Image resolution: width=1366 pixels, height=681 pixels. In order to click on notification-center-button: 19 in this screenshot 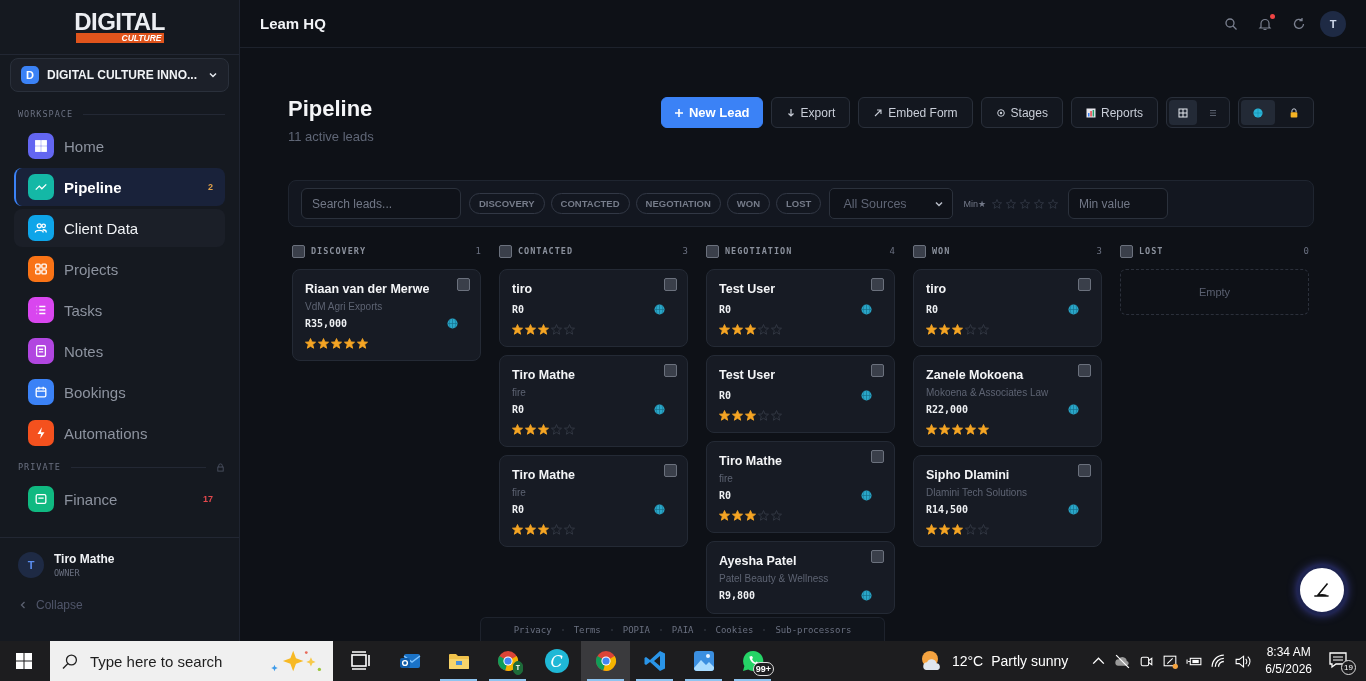, I will do `click(1341, 661)`.